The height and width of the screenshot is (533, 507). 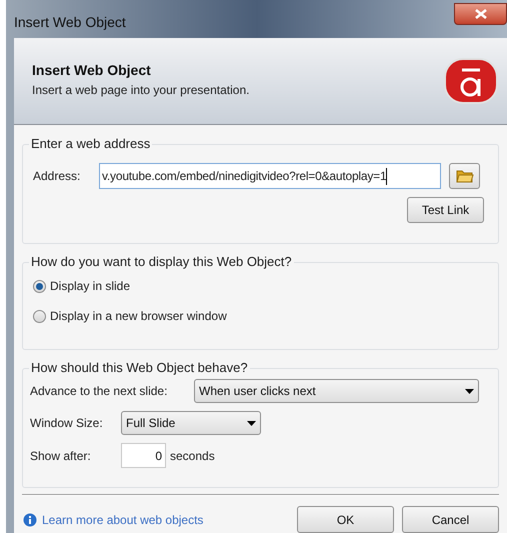 I want to click on advance-label: Advance to the next slide:, so click(x=99, y=391).